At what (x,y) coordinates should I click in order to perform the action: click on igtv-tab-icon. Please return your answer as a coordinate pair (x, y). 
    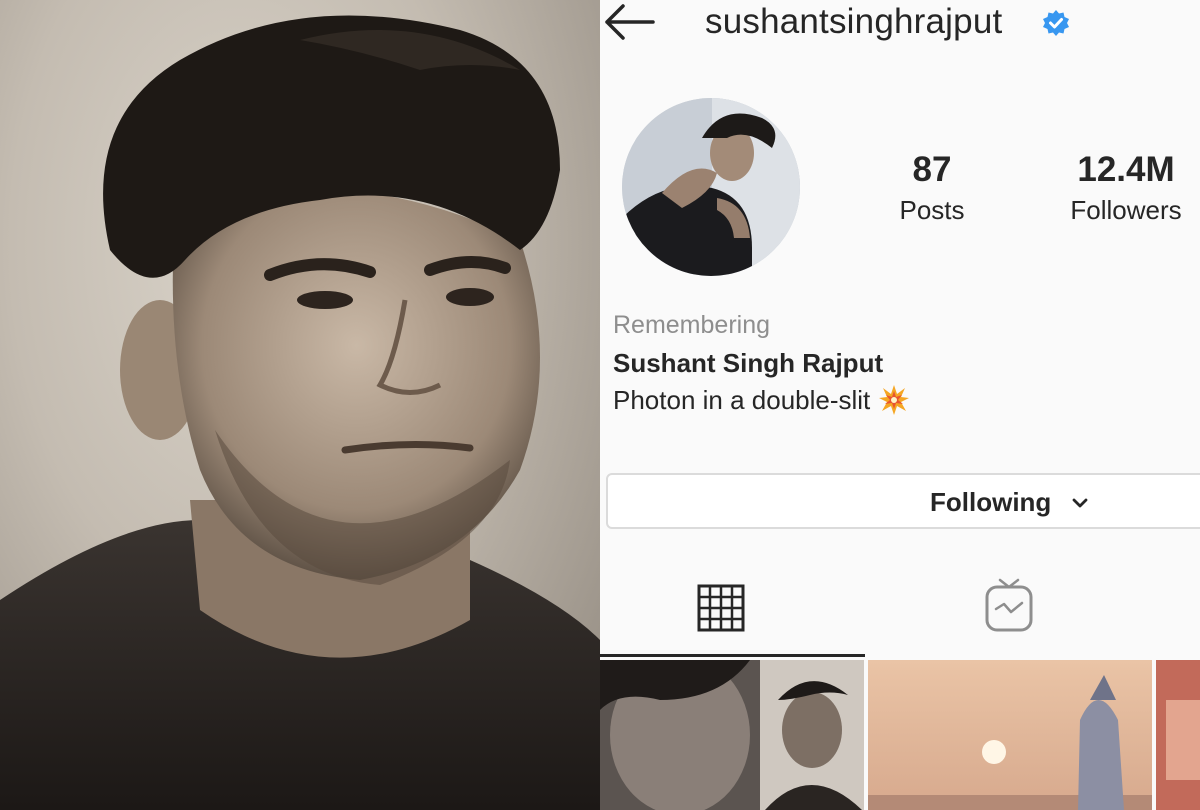
    Looking at the image, I should click on (1009, 605).